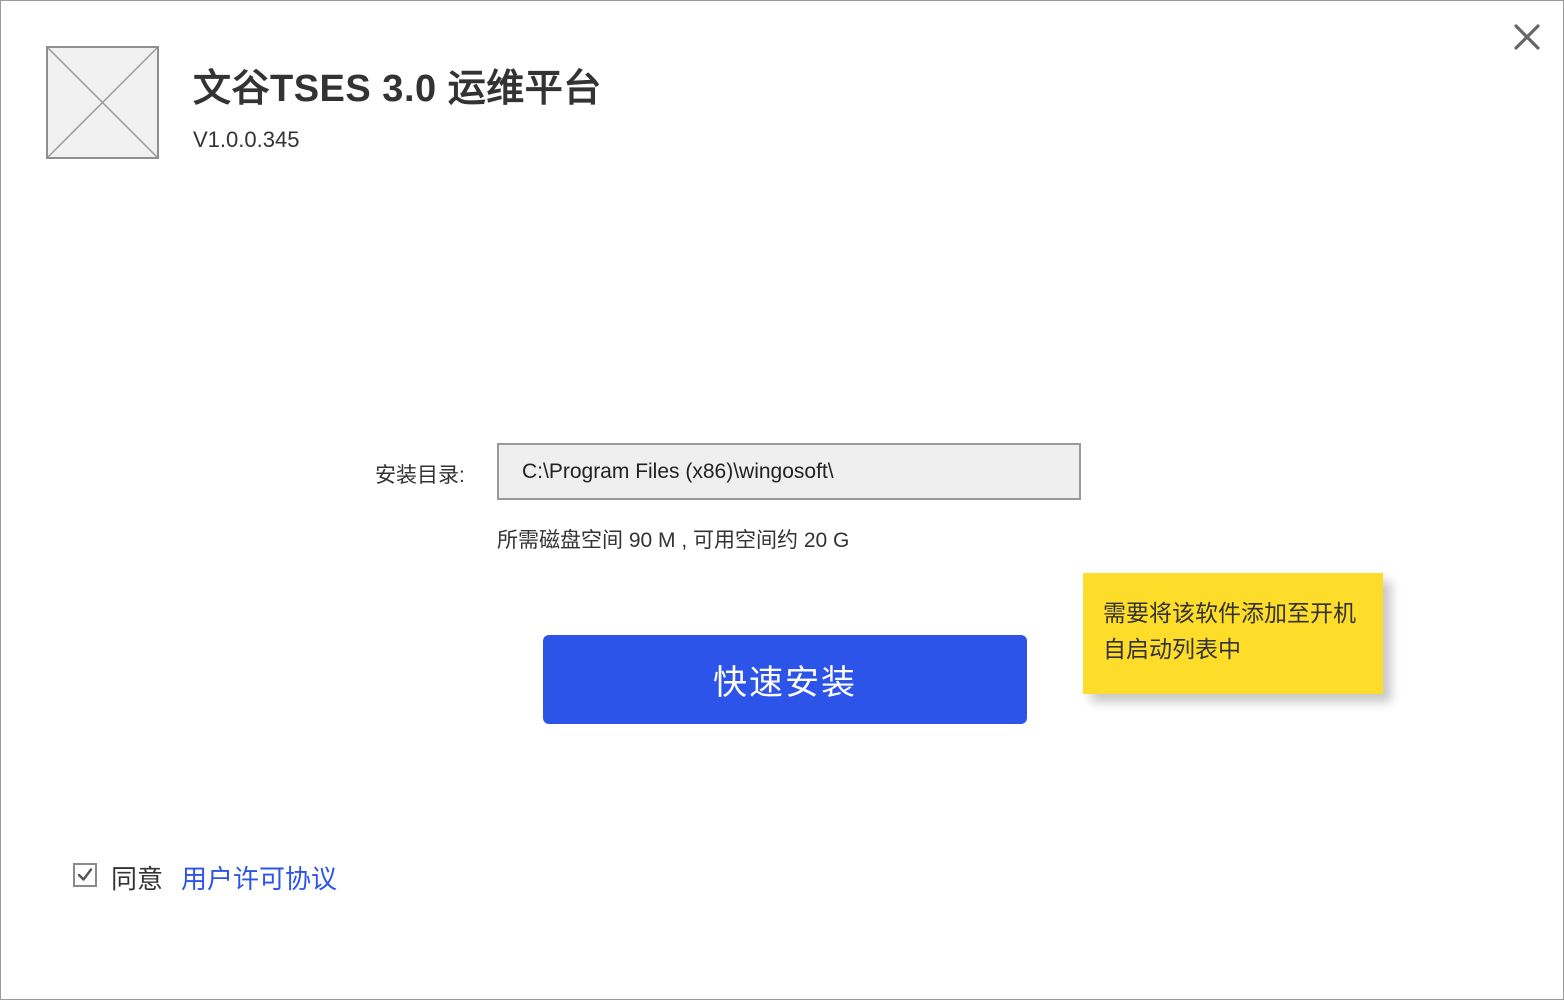 This screenshot has width=1564, height=1000. I want to click on install-dir-label: 安装目录:, so click(420, 475).